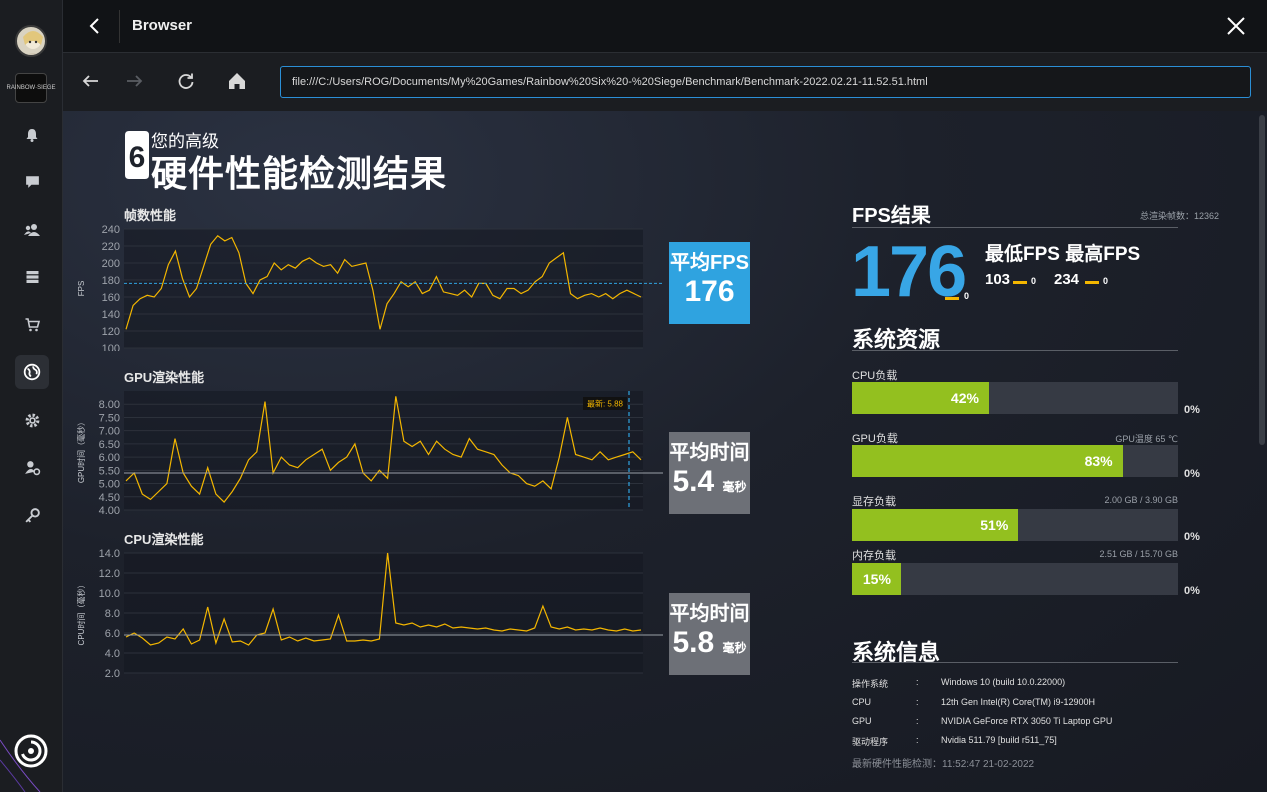 The height and width of the screenshot is (792, 1267). Describe the element at coordinates (998, 279) in the screenshot. I see `fps-min-value: 103` at that location.